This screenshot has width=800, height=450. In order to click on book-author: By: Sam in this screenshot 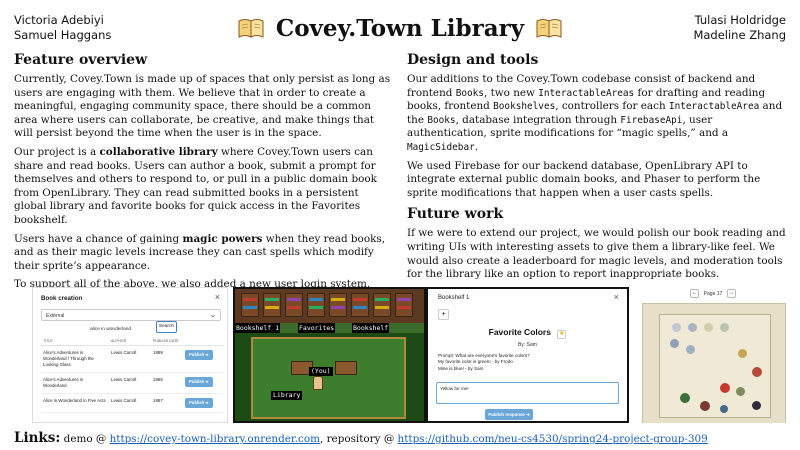, I will do `click(527, 345)`.